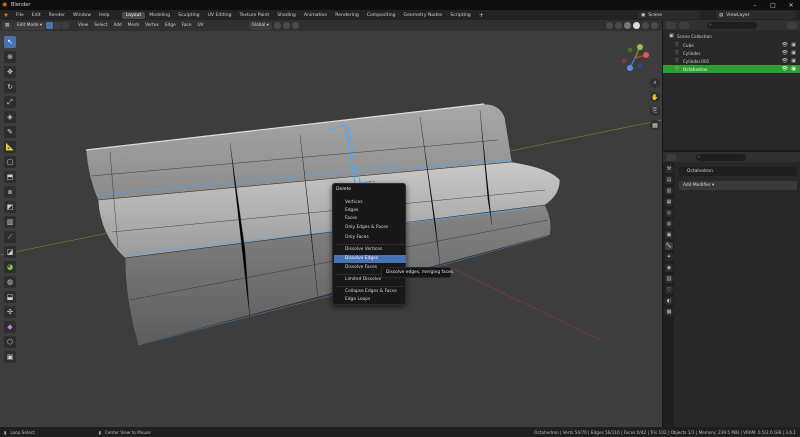 The image size is (800, 437). I want to click on overlay-icon, so click(609, 25).